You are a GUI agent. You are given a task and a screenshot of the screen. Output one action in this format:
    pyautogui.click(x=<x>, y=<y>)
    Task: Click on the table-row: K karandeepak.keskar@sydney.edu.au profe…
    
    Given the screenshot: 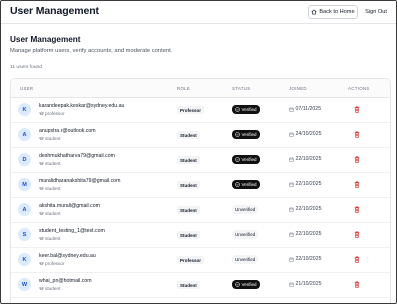 What is the action you would take?
    pyautogui.click(x=200, y=110)
    